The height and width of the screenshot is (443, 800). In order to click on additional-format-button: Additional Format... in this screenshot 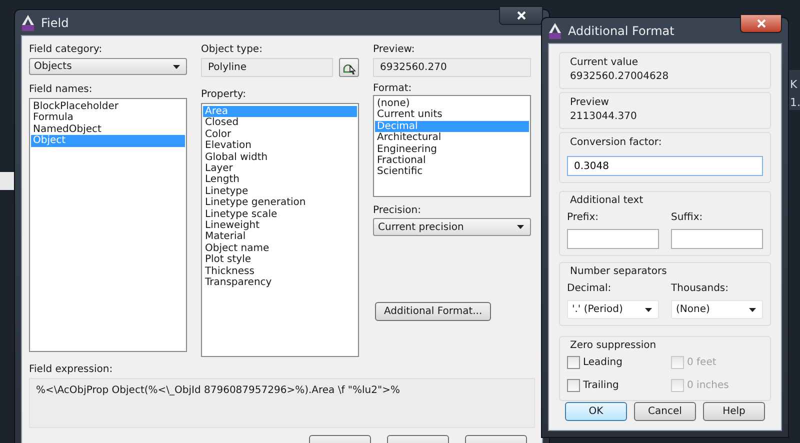, I will do `click(433, 311)`.